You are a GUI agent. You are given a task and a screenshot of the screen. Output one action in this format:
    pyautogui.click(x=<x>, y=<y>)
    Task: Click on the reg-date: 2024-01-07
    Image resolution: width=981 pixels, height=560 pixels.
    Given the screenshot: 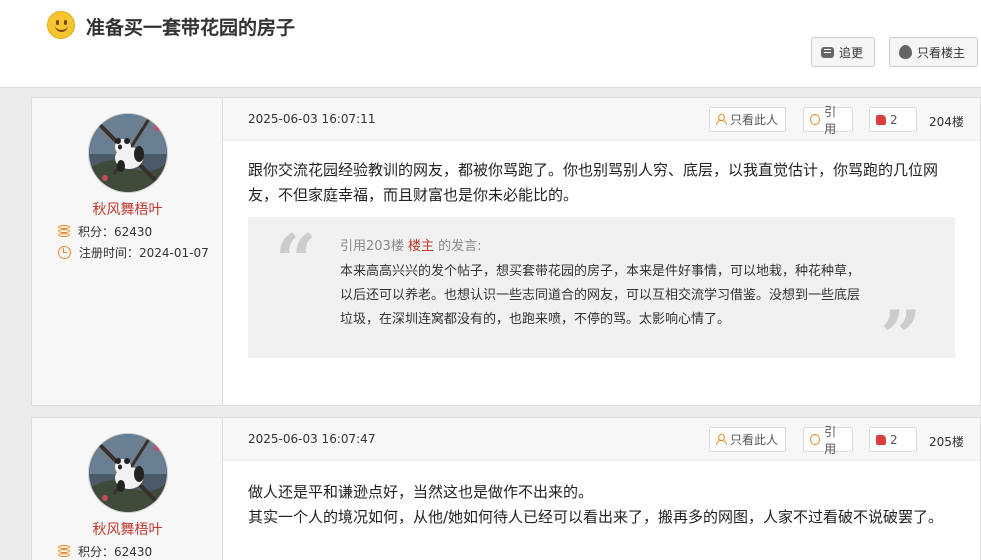 What is the action you would take?
    pyautogui.click(x=174, y=253)
    